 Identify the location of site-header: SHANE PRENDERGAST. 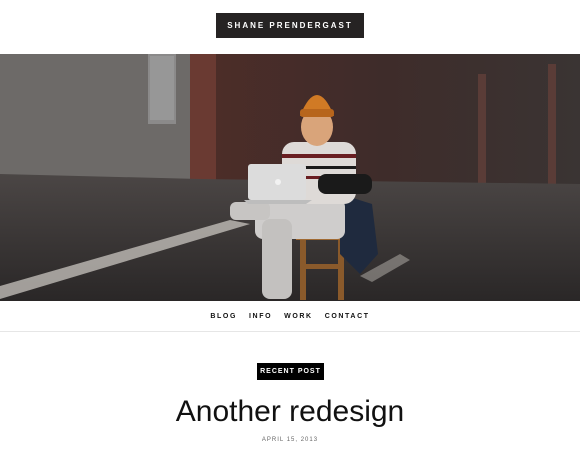
(290, 27).